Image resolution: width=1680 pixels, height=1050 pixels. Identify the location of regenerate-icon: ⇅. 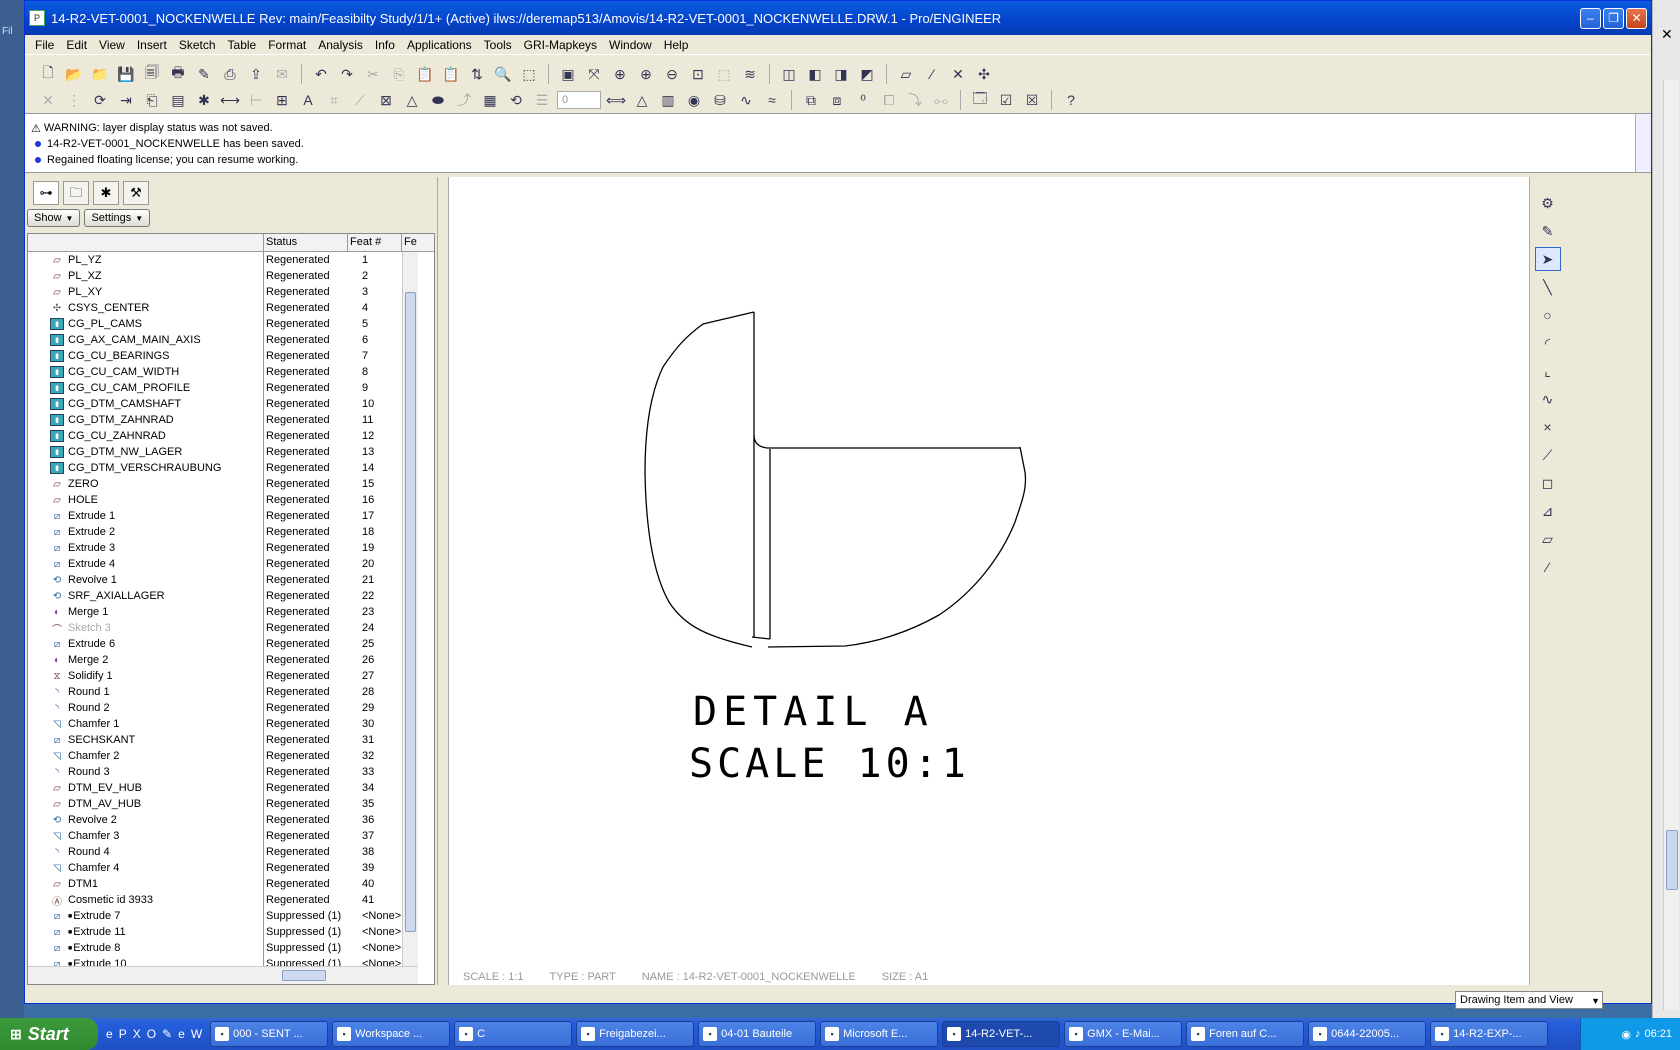
(477, 74).